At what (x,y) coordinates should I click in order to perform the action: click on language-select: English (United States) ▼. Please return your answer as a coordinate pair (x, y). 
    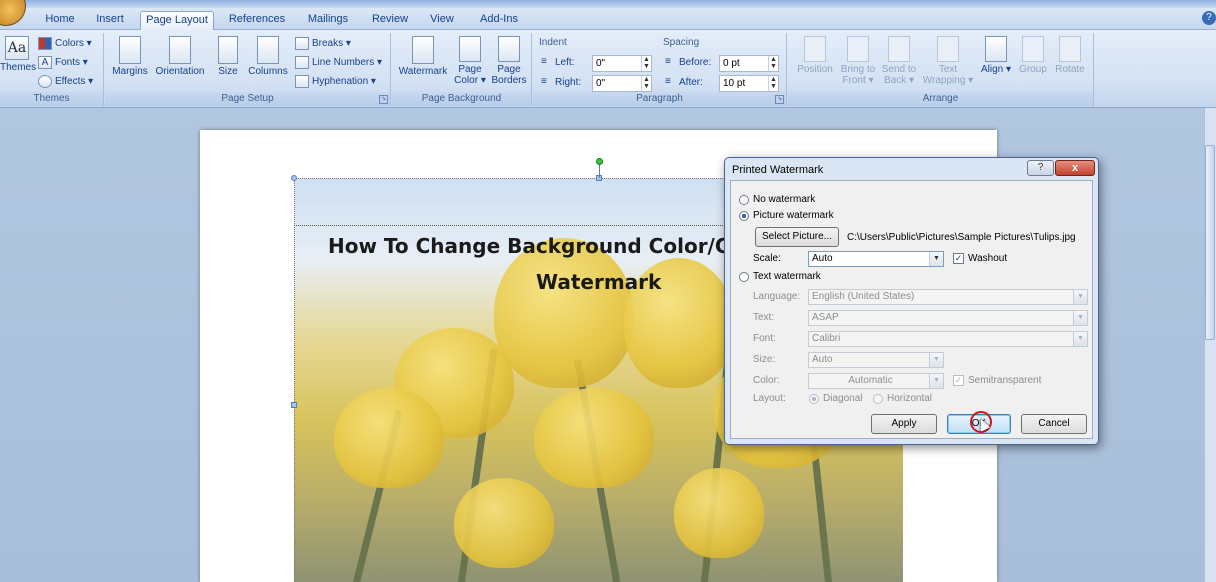
    Looking at the image, I should click on (948, 297).